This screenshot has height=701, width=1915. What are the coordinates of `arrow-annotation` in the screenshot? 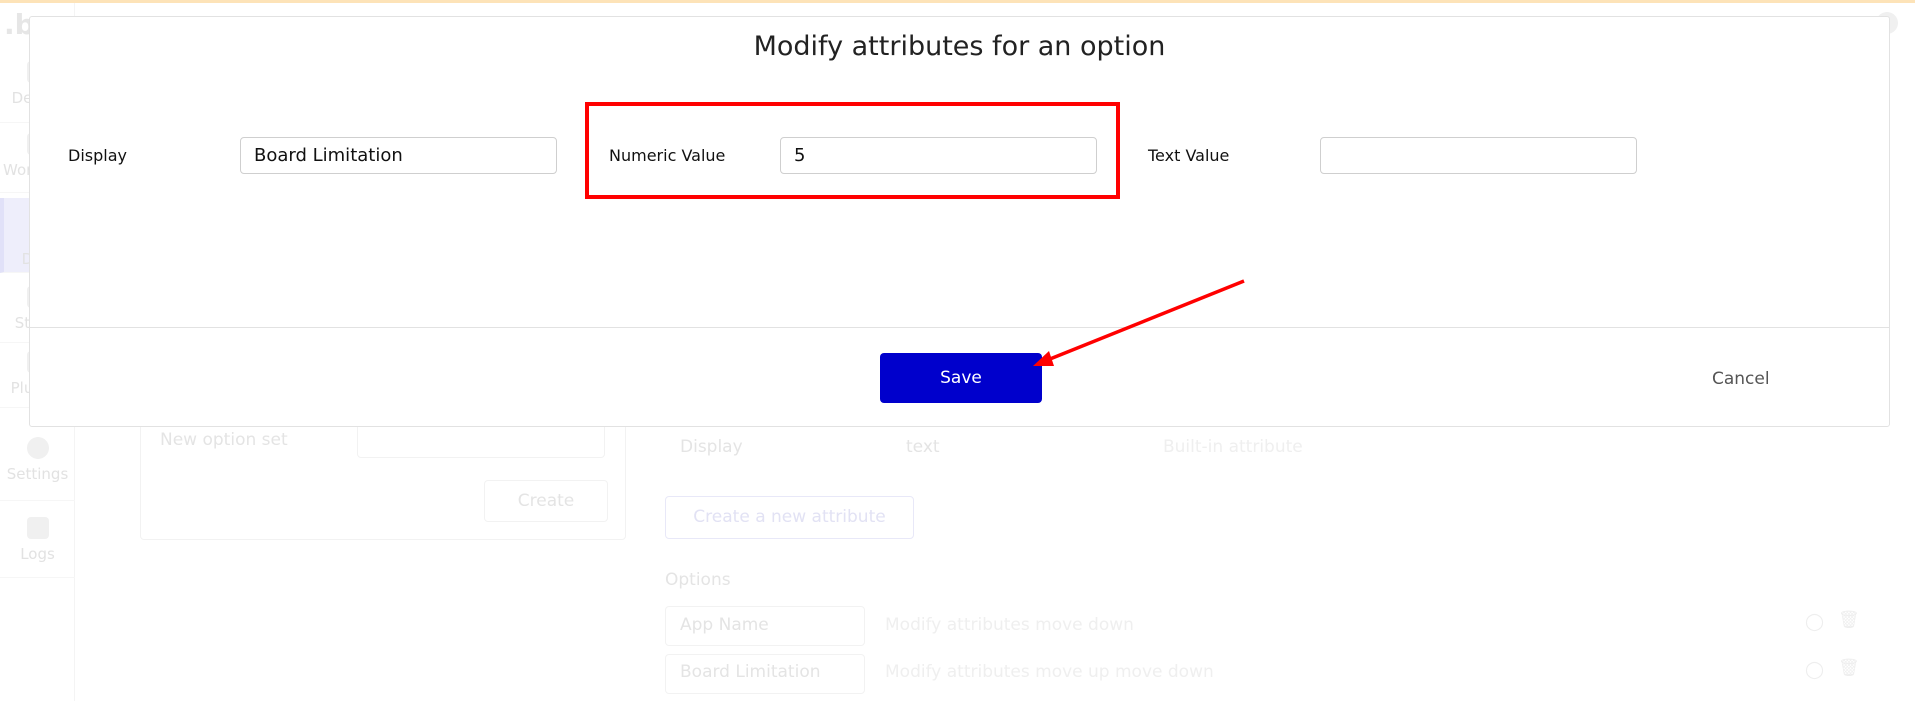 It's located at (1139, 322).